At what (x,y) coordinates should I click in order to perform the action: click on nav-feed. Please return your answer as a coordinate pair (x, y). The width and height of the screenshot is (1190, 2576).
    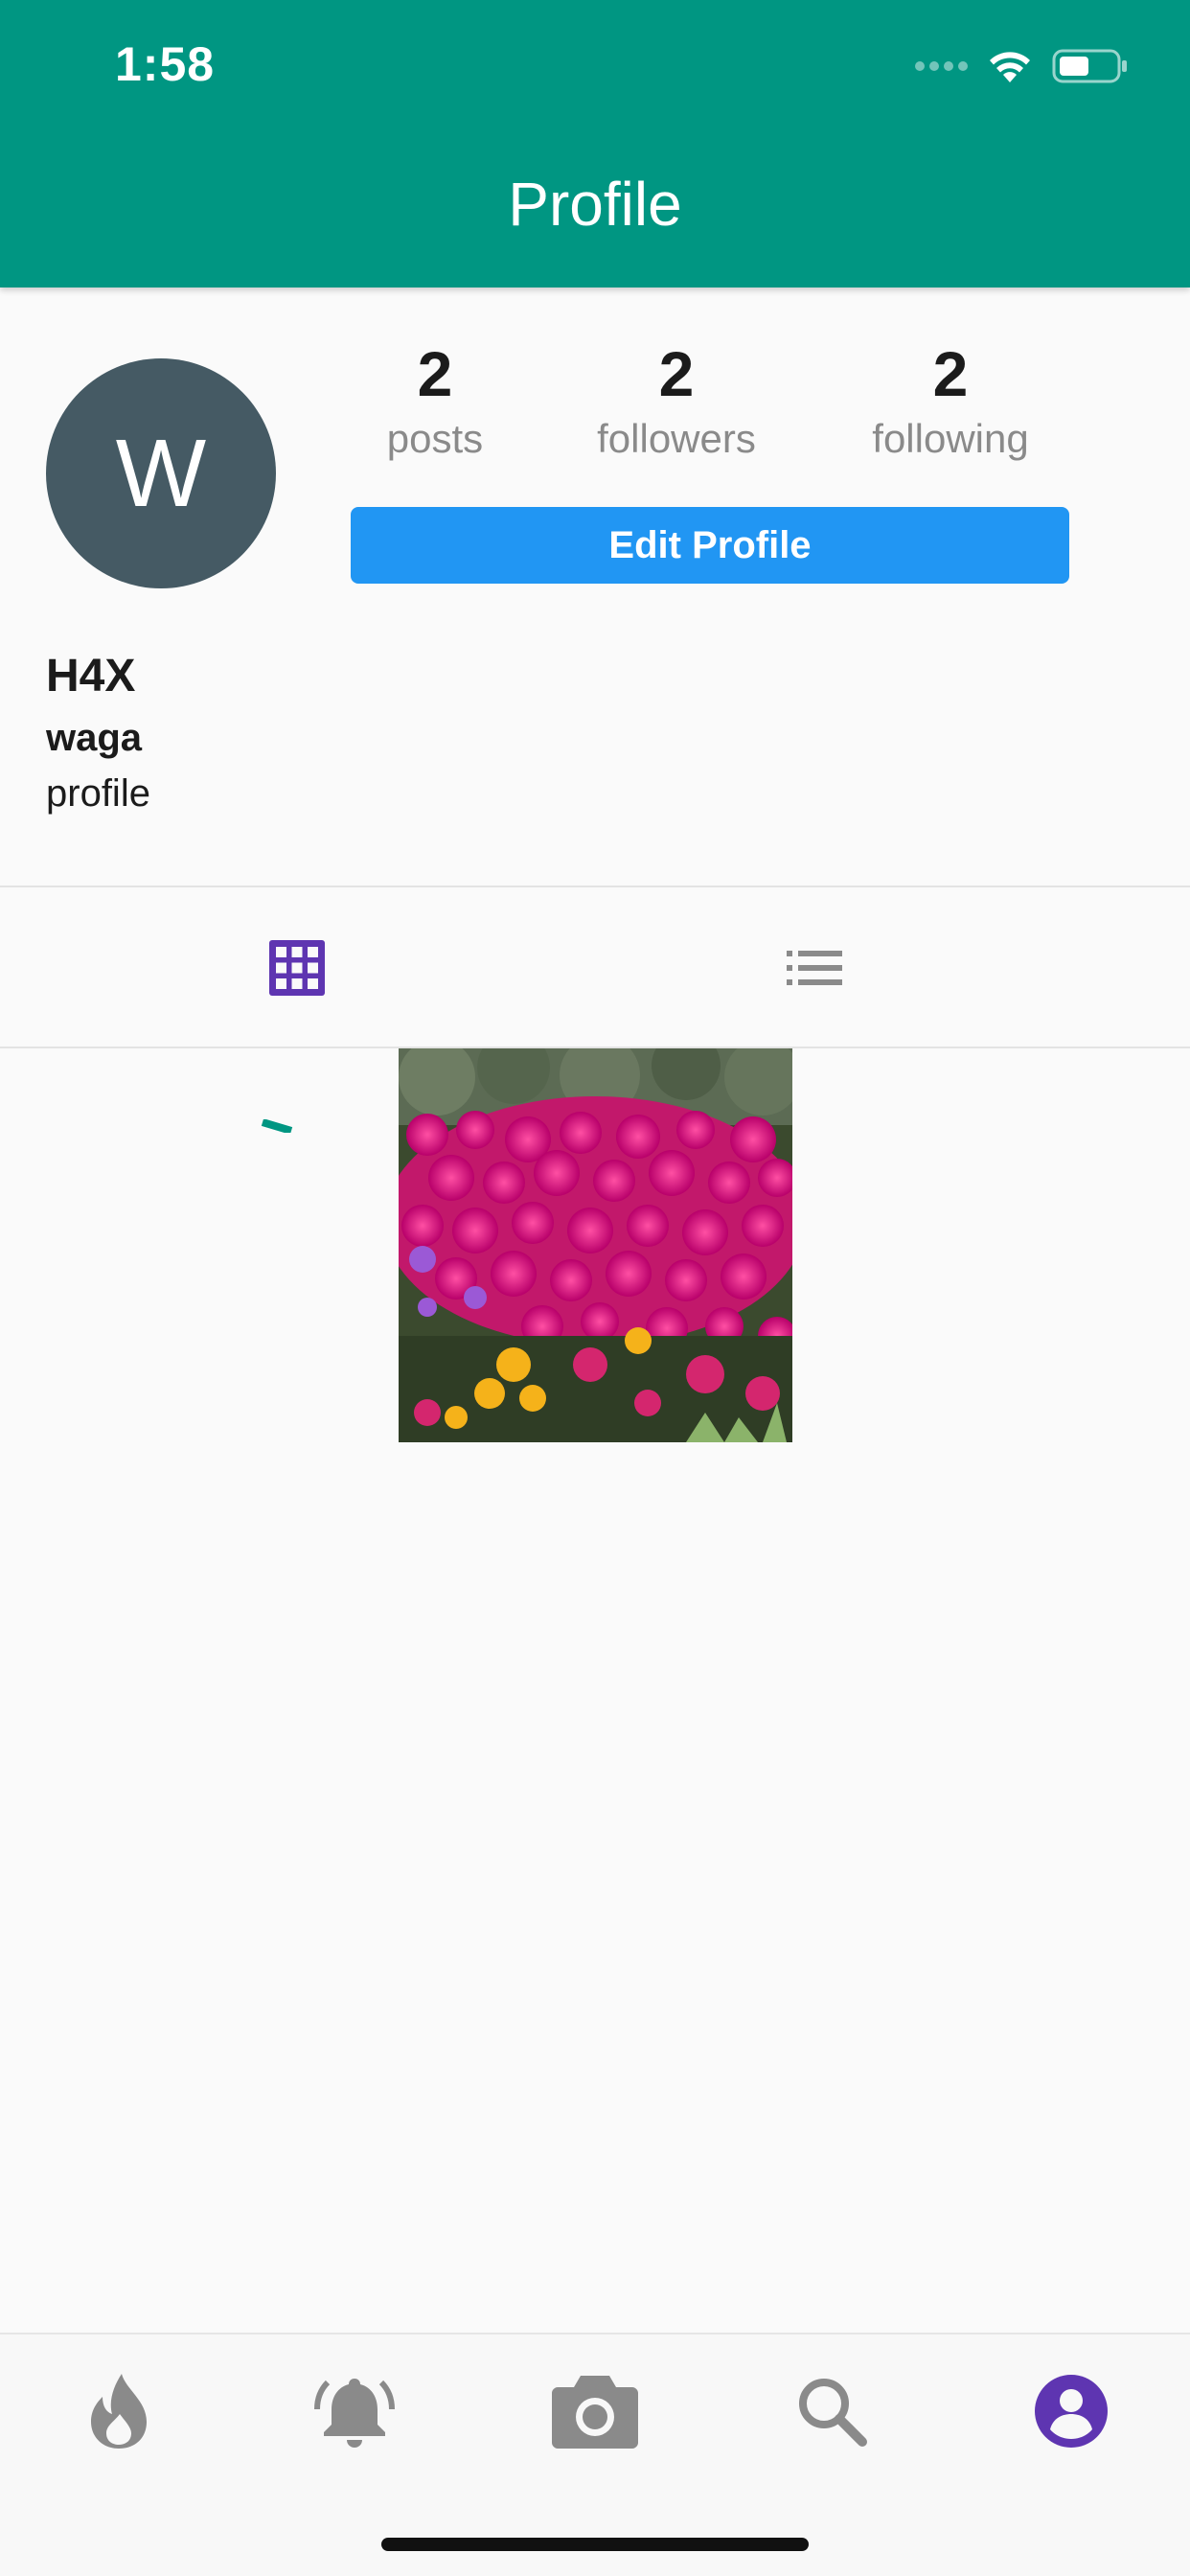
    Looking at the image, I should click on (119, 2411).